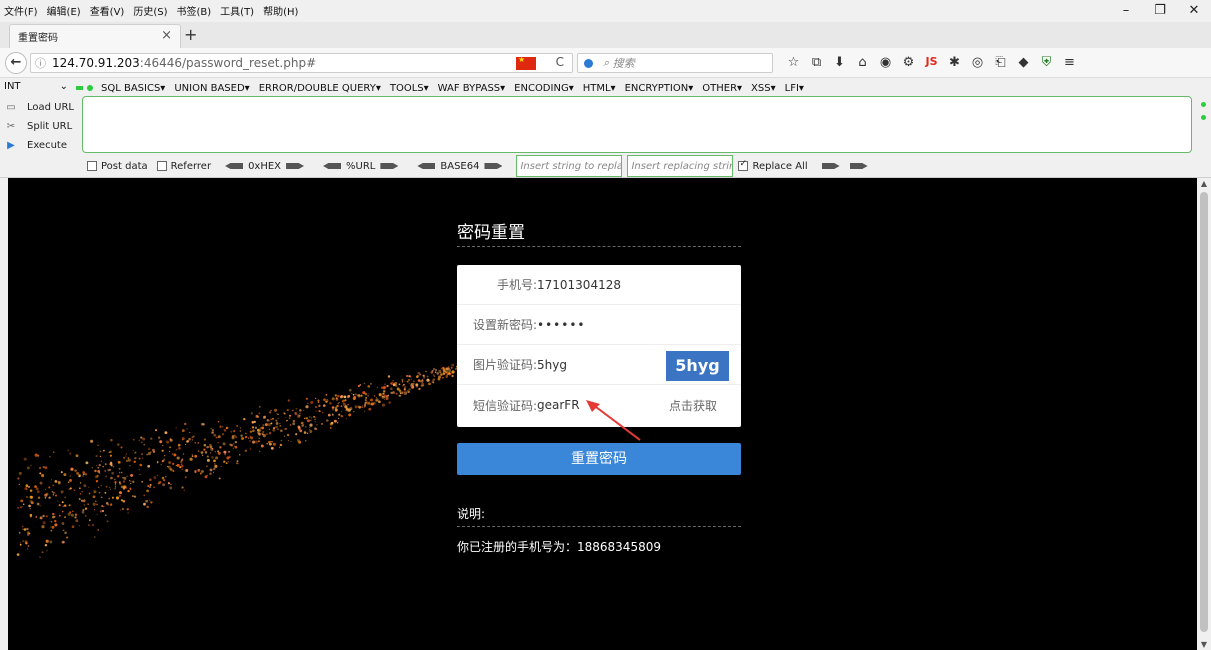  Describe the element at coordinates (11, 145) in the screenshot. I see `play-icon: ▶` at that location.